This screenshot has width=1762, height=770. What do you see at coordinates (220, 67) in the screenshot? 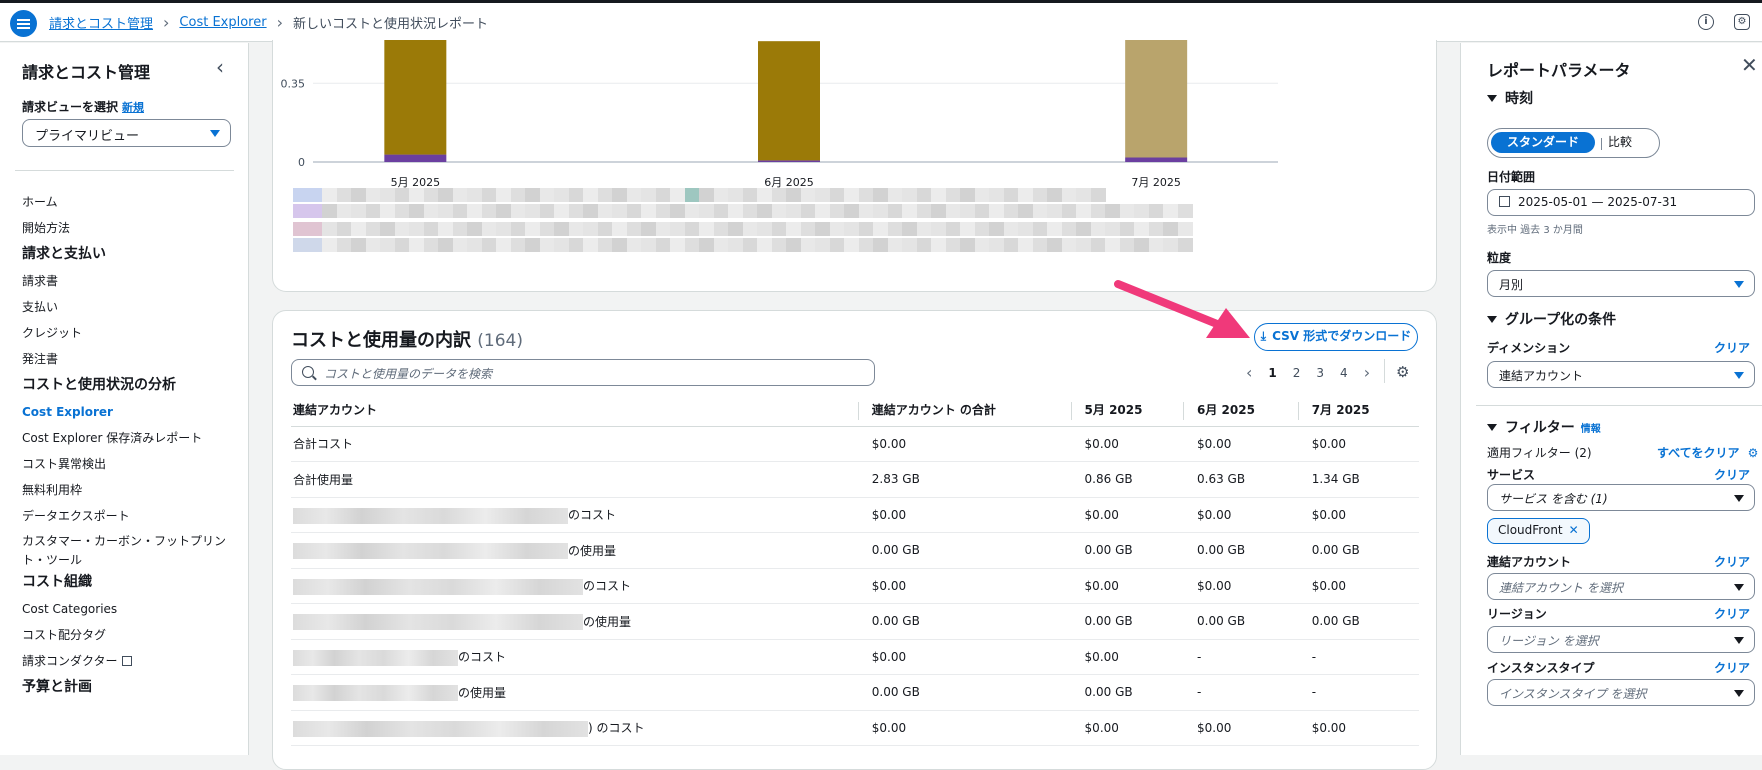
I see `collapse-sidebar-icon: ‹` at bounding box center [220, 67].